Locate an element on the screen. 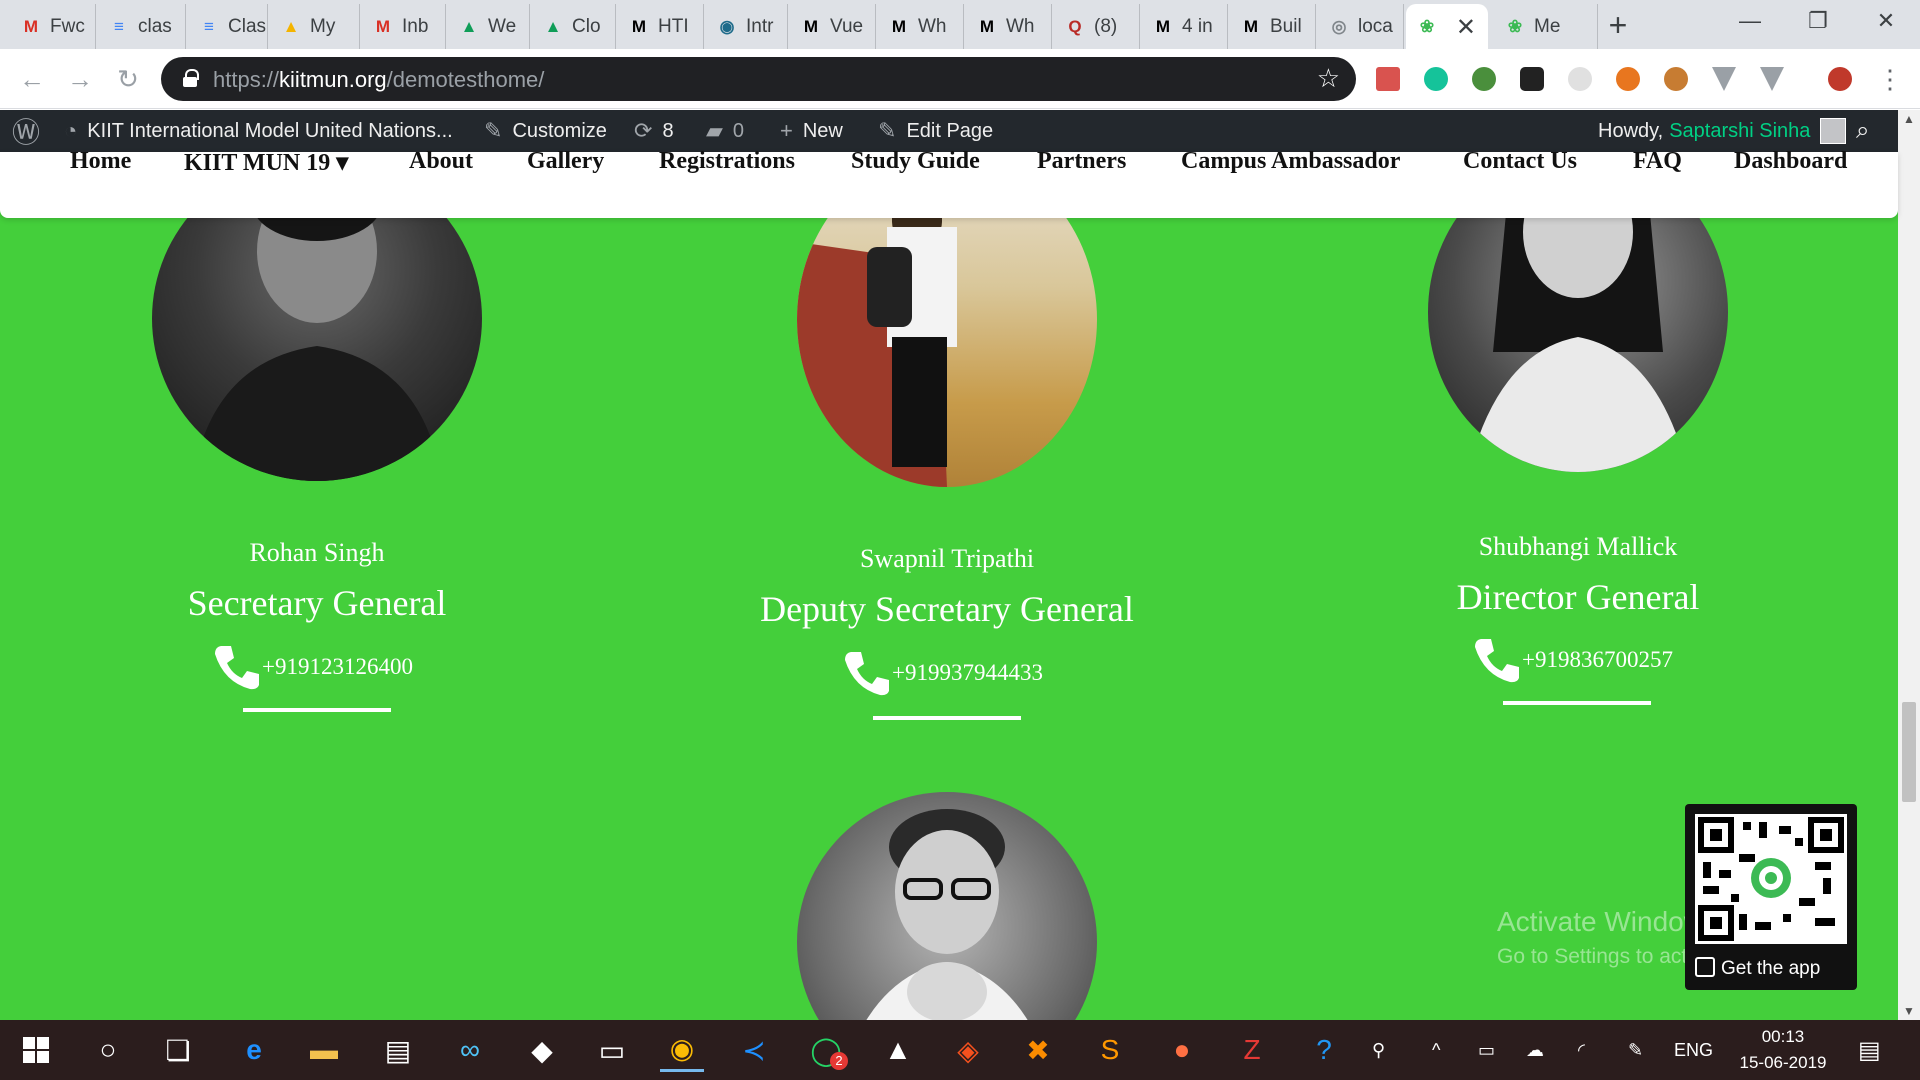 The width and height of the screenshot is (1920, 1080). onedrive-icon: ☁ is located at coordinates (1535, 1050).